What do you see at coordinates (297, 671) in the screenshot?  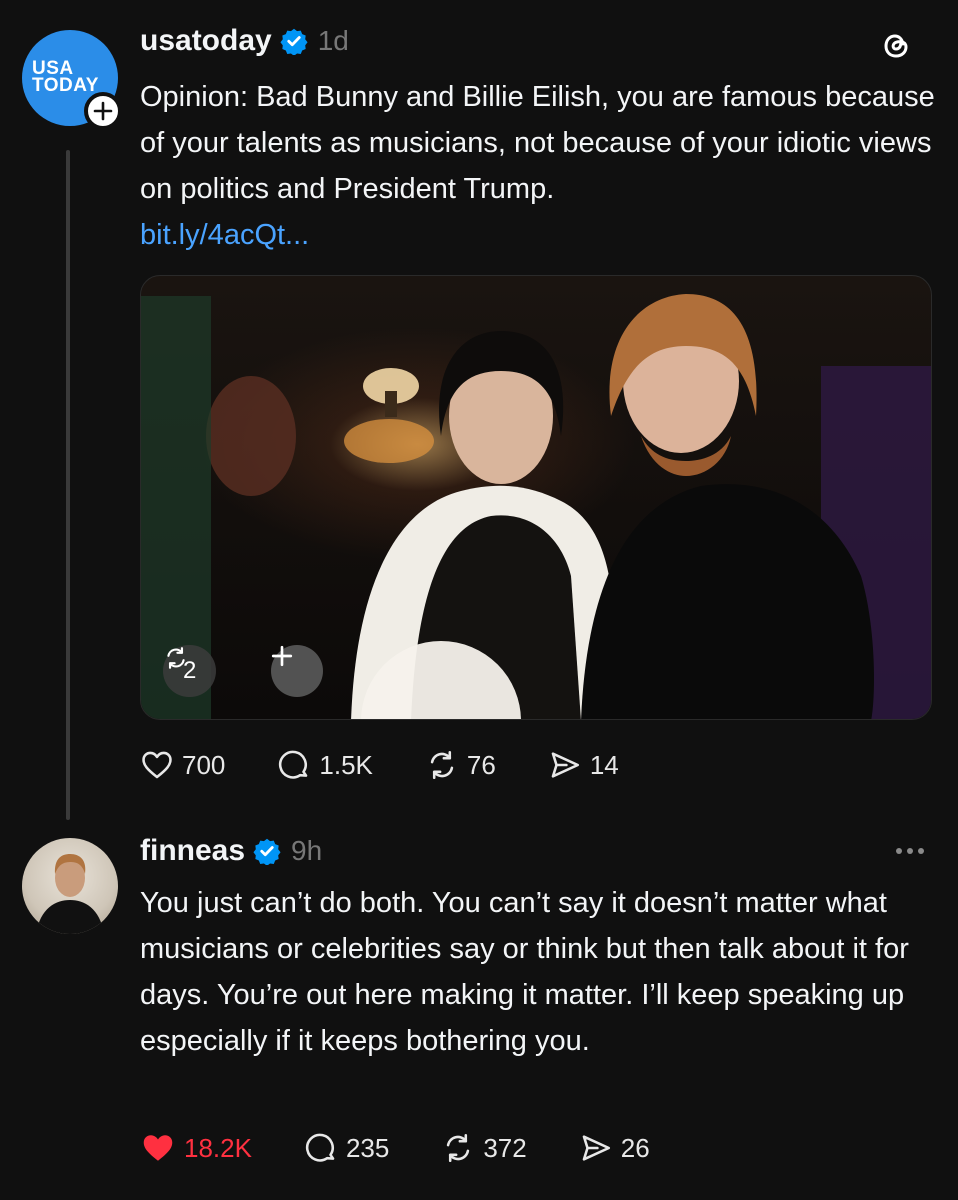 I see `media-add-button` at bounding box center [297, 671].